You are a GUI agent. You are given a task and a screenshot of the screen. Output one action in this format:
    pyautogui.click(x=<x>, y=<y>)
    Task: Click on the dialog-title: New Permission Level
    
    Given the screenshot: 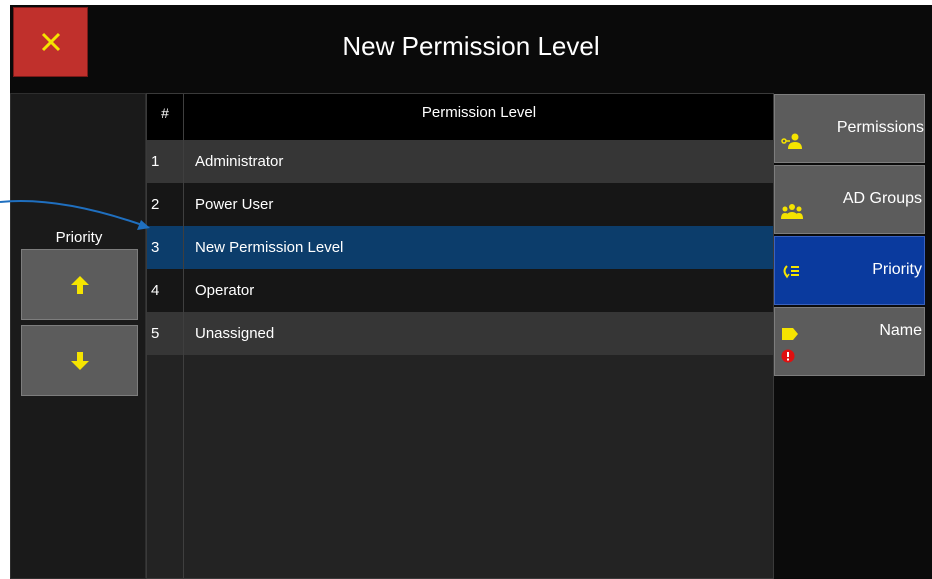 What is the action you would take?
    pyautogui.click(x=471, y=46)
    